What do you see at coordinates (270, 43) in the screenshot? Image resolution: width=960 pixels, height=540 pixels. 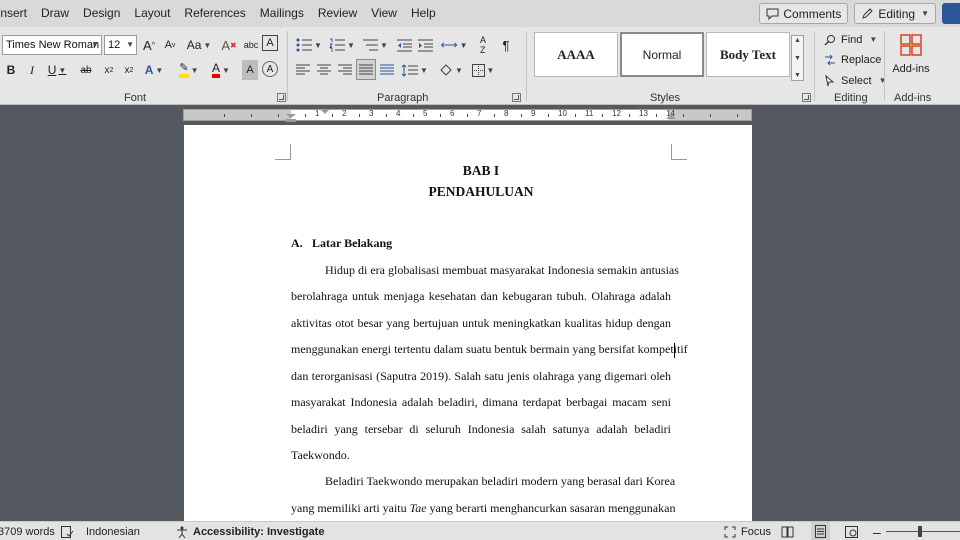 I see `character-border-icon: A` at bounding box center [270, 43].